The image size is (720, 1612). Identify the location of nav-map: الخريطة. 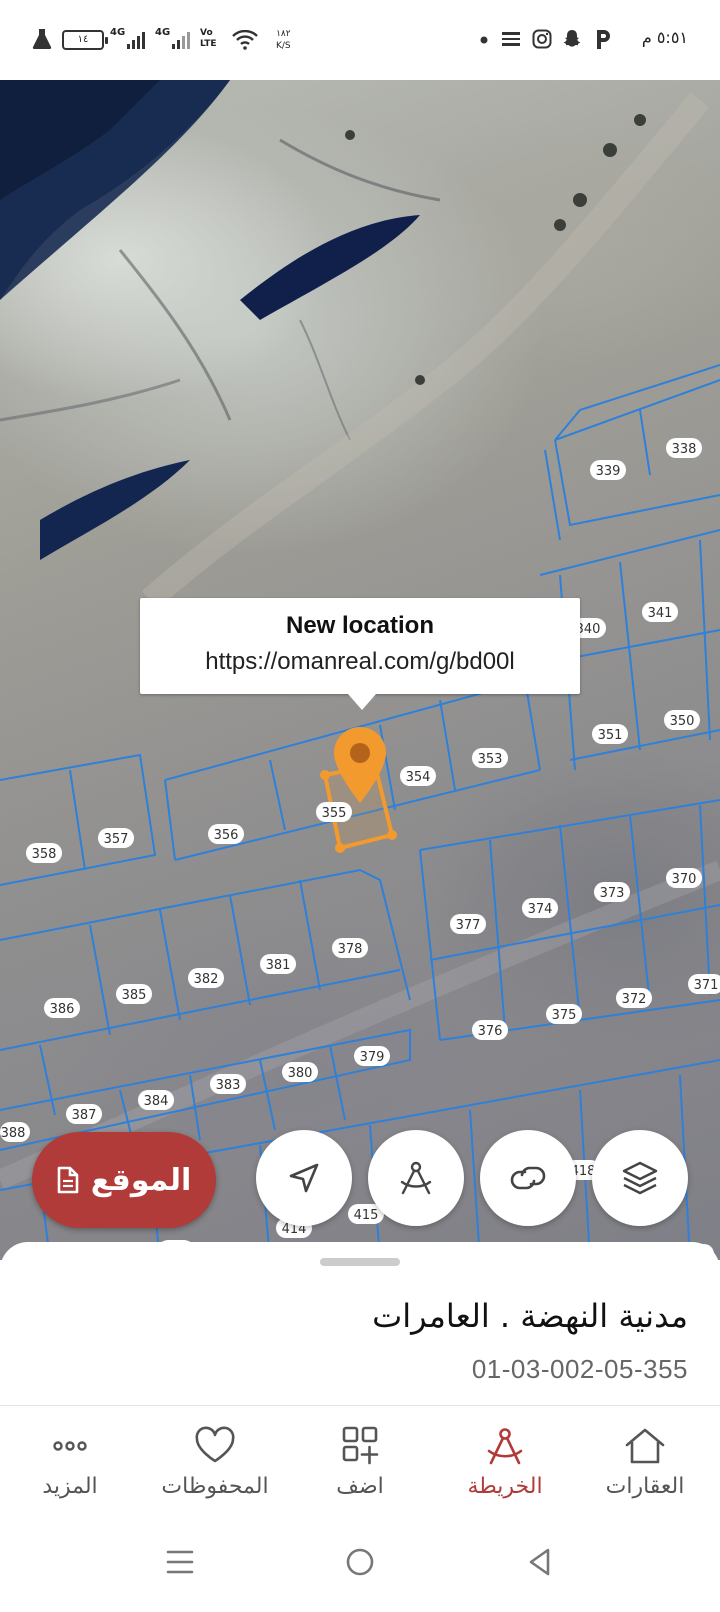
(505, 1462).